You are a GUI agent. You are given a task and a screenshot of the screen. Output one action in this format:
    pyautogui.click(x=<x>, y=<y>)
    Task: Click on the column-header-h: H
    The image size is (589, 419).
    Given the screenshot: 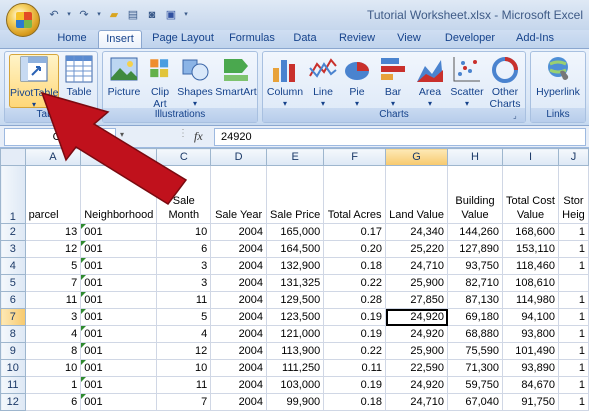 What is the action you would take?
    pyautogui.click(x=475, y=157)
    